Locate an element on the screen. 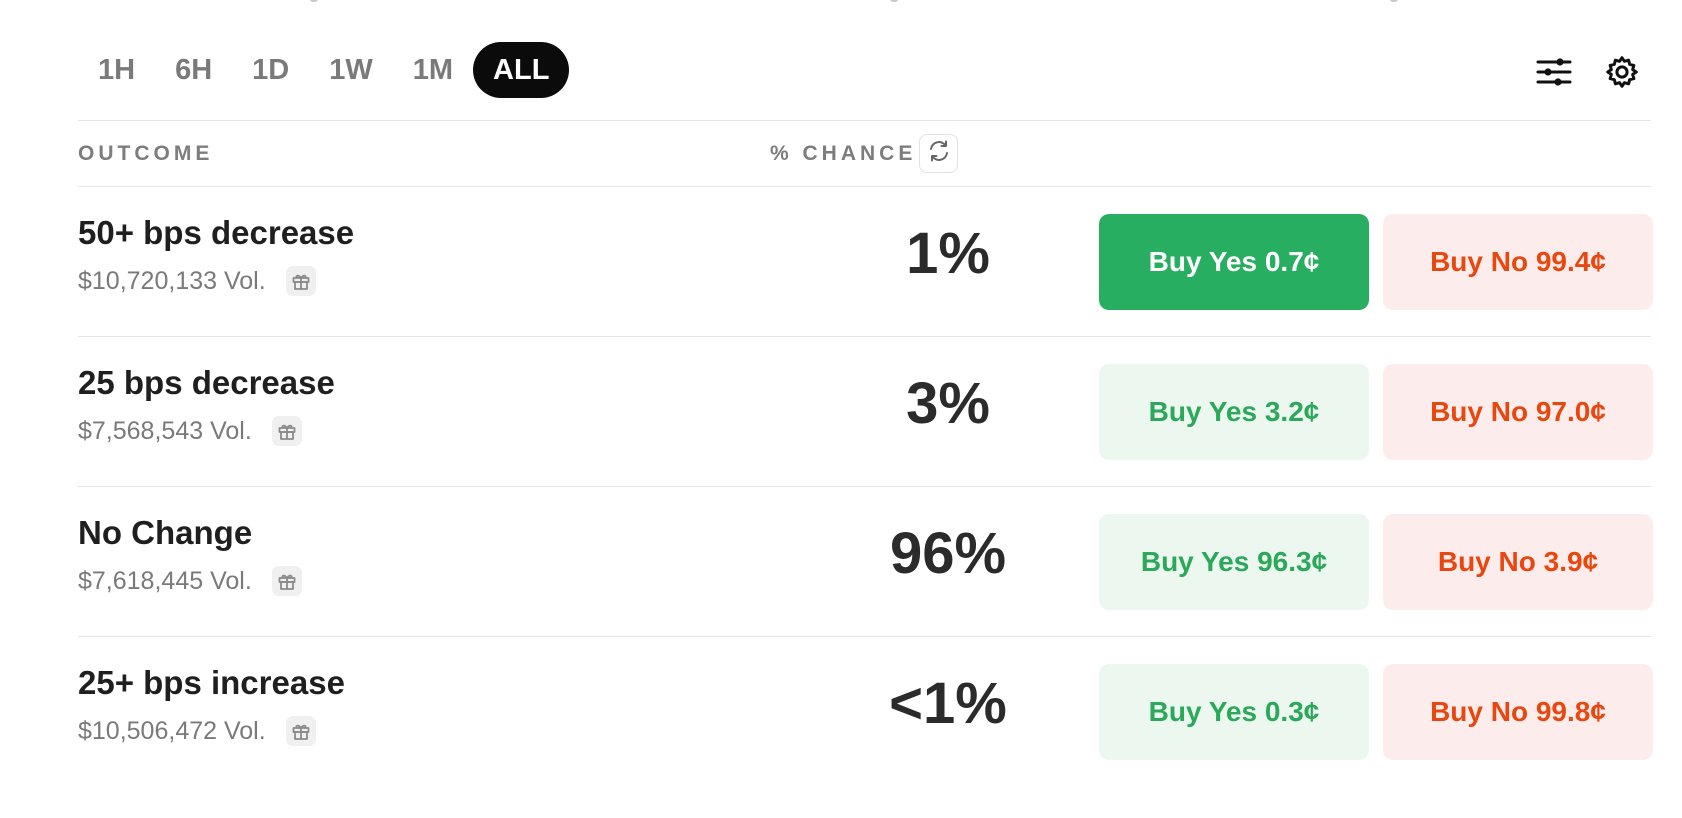  tab-1d: 1D is located at coordinates (270, 70).